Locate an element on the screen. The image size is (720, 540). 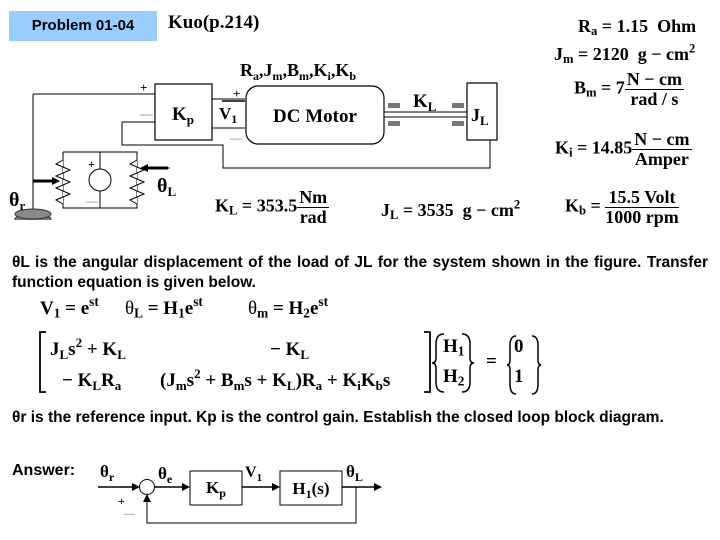
motor-params: Ra,Jm,Bm,Ki,Kb is located at coordinates (298, 71).